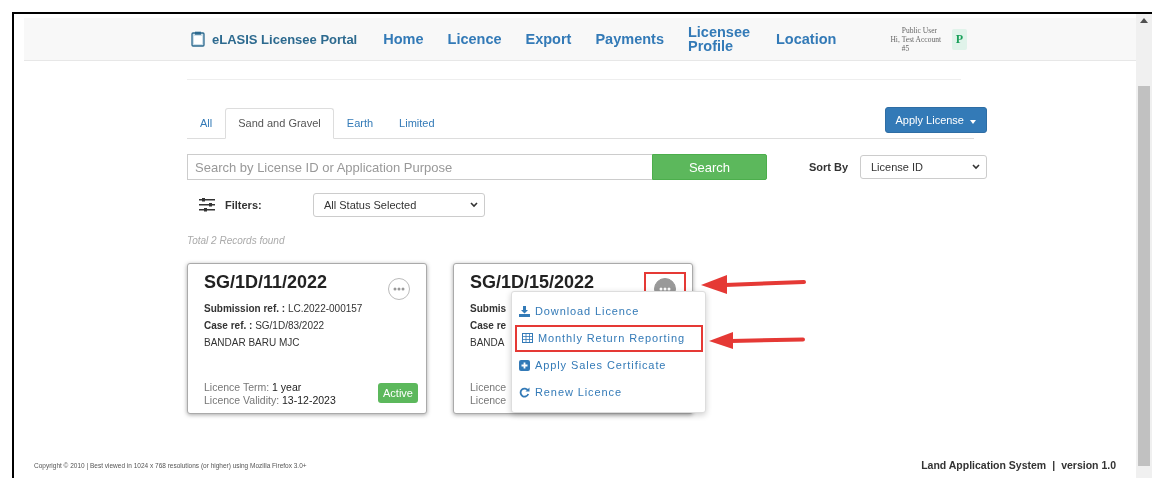  What do you see at coordinates (285, 39) in the screenshot?
I see `brand-name: eLASIS Licensee Portal` at bounding box center [285, 39].